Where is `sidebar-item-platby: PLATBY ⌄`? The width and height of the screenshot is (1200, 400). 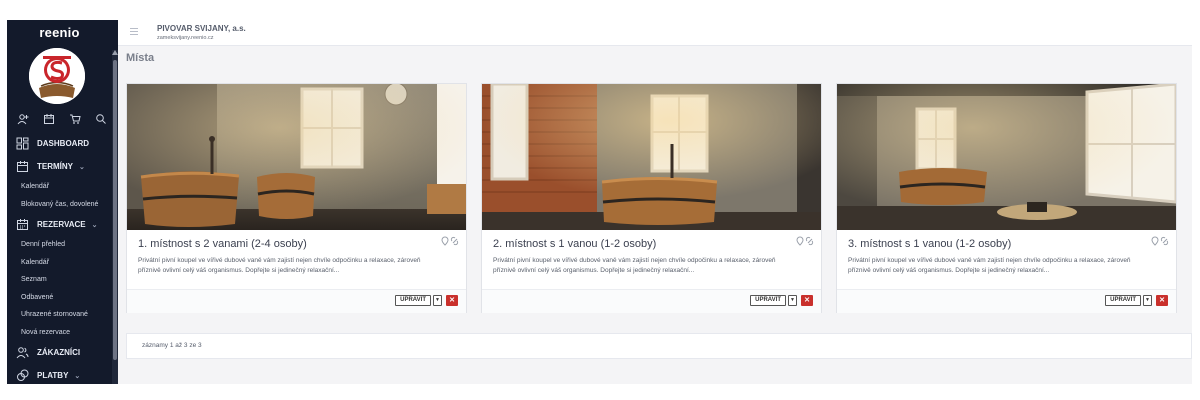
sidebar-item-platby: PLATBY ⌄ is located at coordinates (59, 374).